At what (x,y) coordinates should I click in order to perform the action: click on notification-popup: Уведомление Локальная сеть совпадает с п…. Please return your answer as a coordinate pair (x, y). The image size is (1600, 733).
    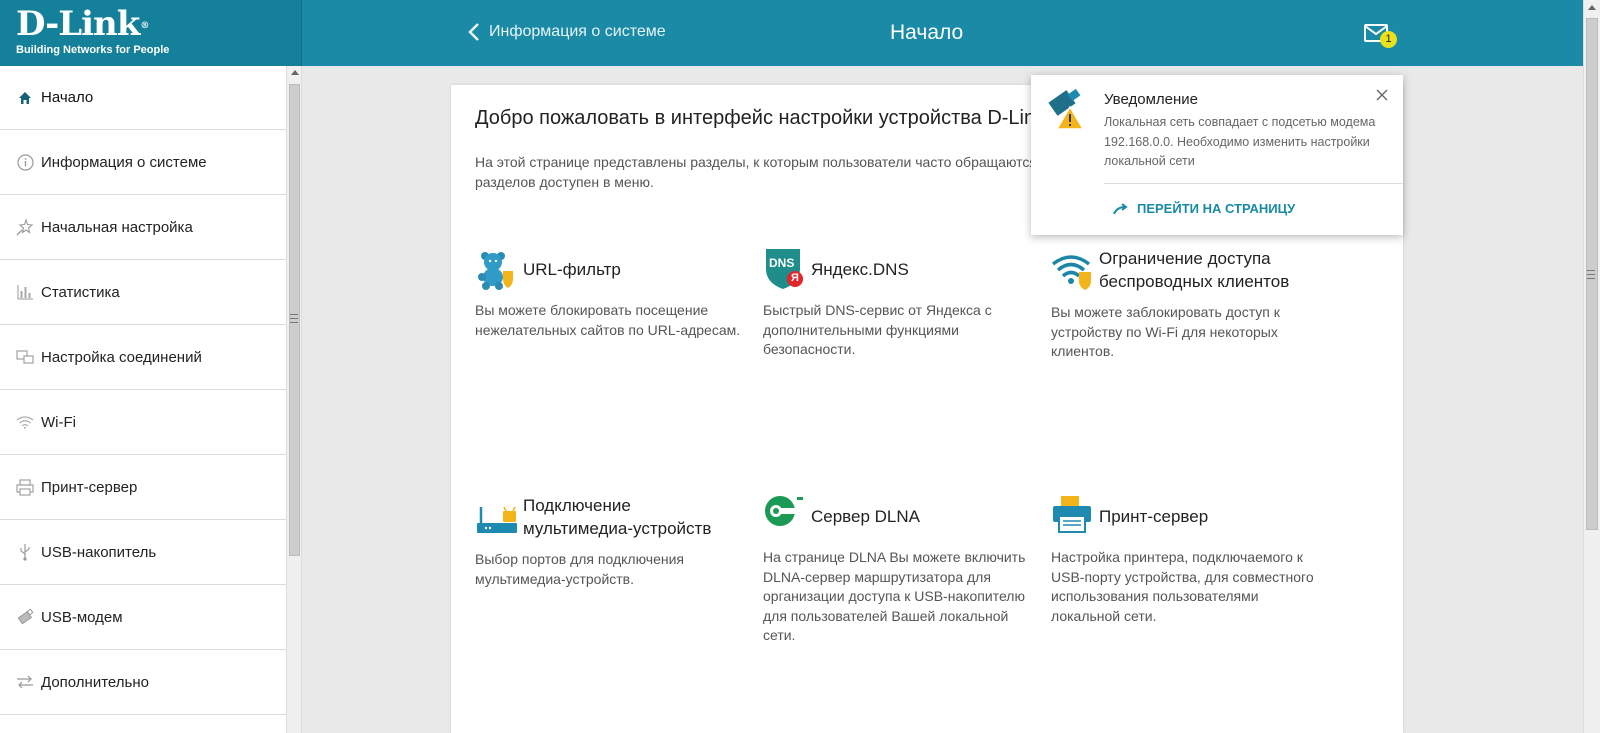
    Looking at the image, I should click on (1217, 155).